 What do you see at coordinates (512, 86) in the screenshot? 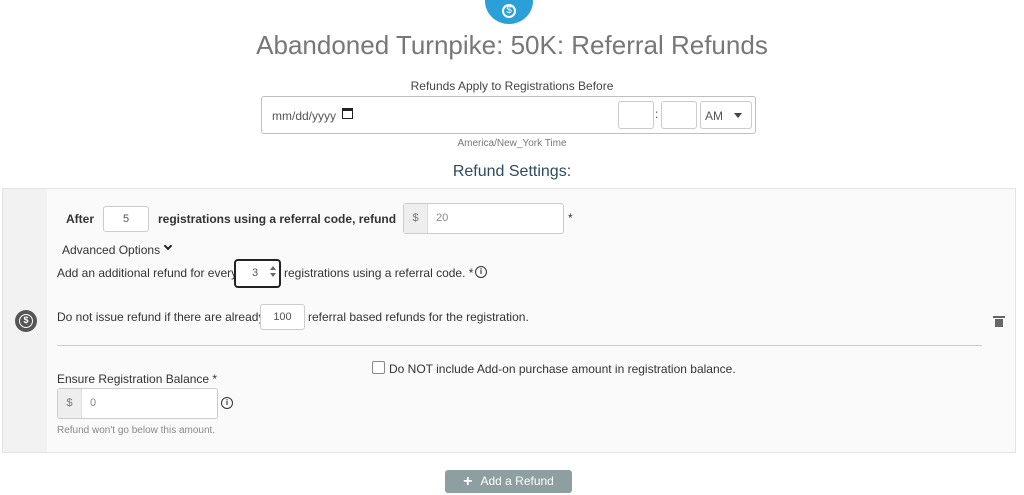
I see `date-filter-label: Refunds Apply to Registrations Before` at bounding box center [512, 86].